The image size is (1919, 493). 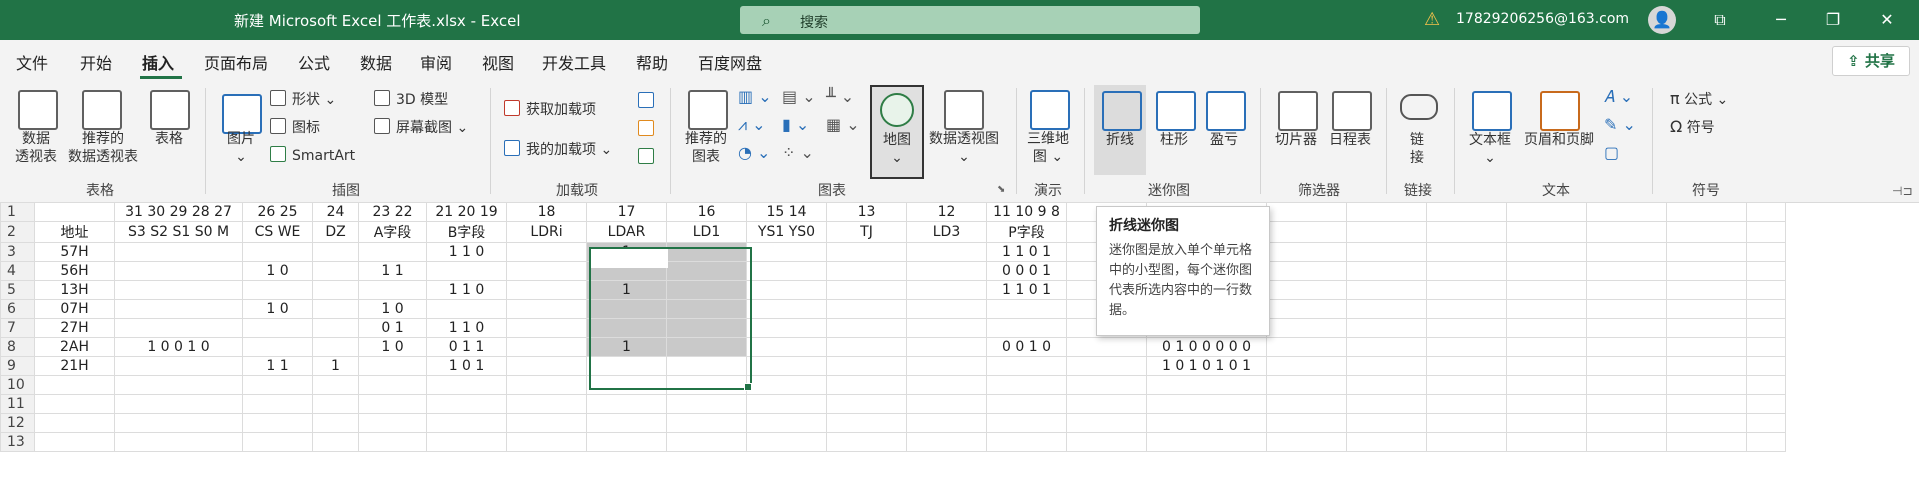 I want to click on minimize-icon: ─, so click(x=1781, y=20).